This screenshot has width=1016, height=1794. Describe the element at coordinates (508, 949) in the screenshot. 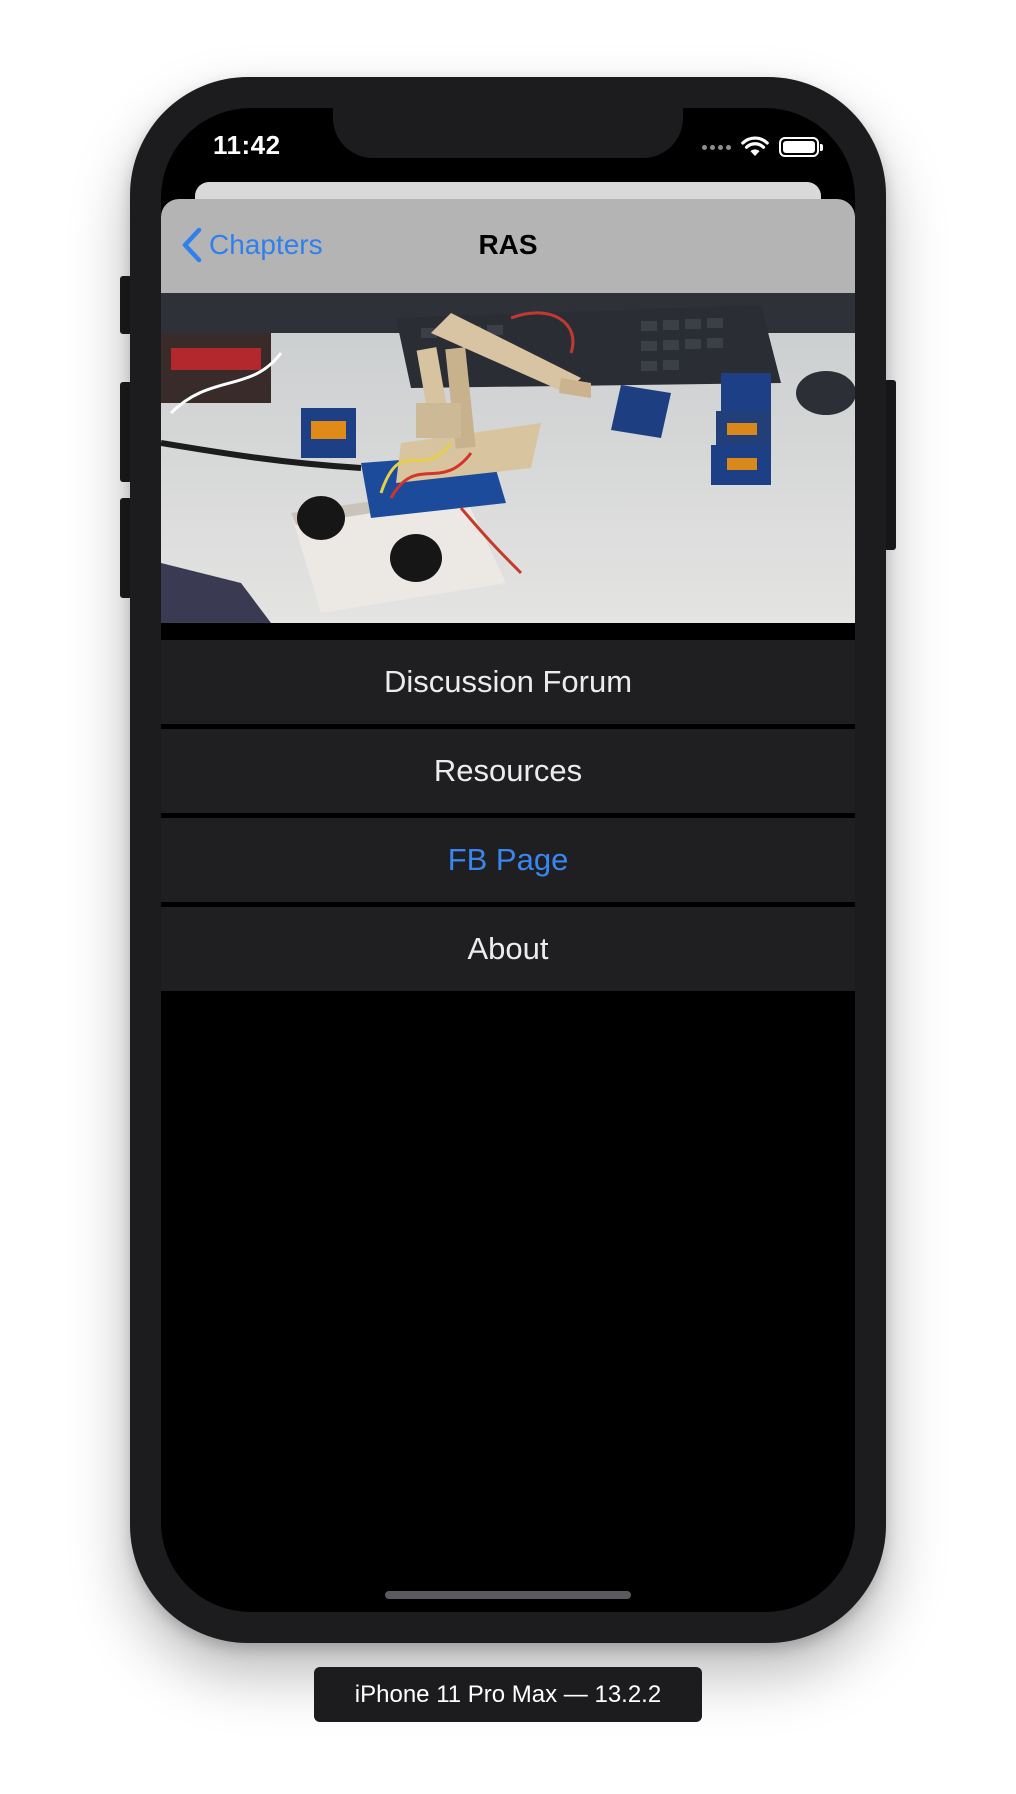

I see `about-button: About` at that location.